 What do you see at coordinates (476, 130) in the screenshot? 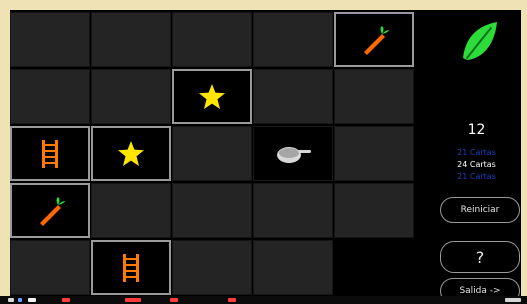
I see `moves-counter: 12` at bounding box center [476, 130].